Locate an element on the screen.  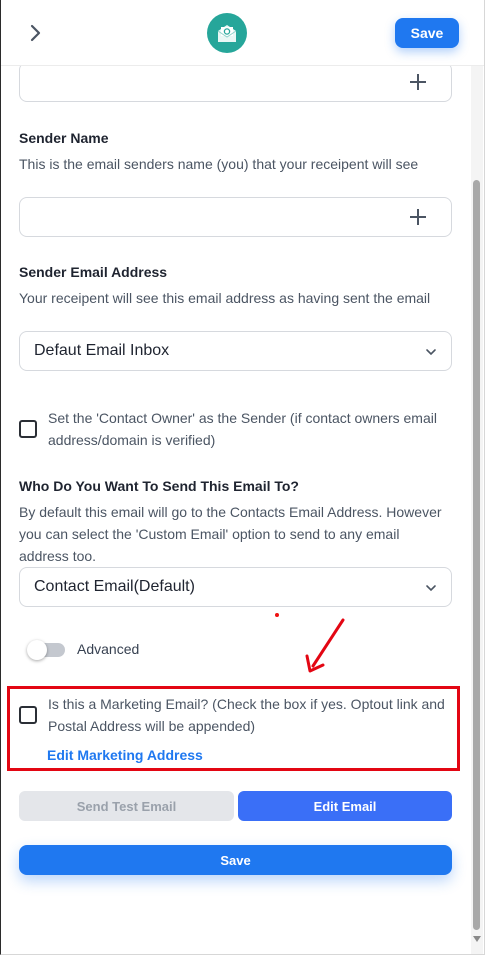
sender-email-value: Defaut Email Inbox is located at coordinates (102, 350).